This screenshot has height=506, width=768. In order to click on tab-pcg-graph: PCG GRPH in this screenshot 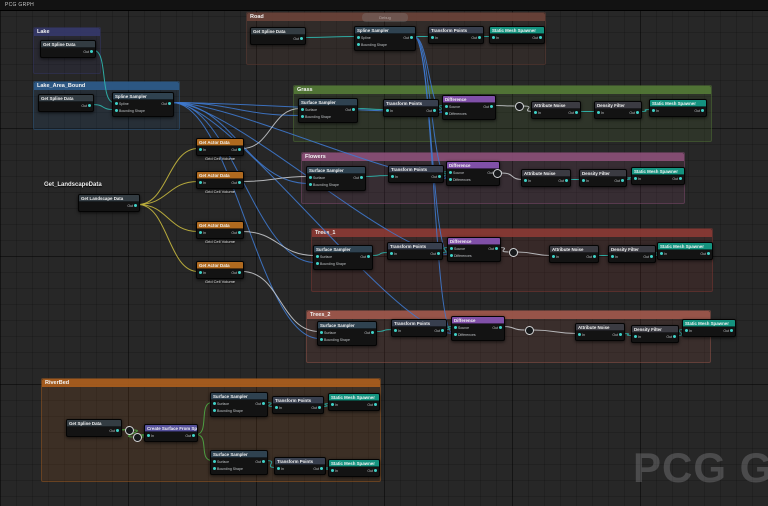, I will do `click(19, 5)`.